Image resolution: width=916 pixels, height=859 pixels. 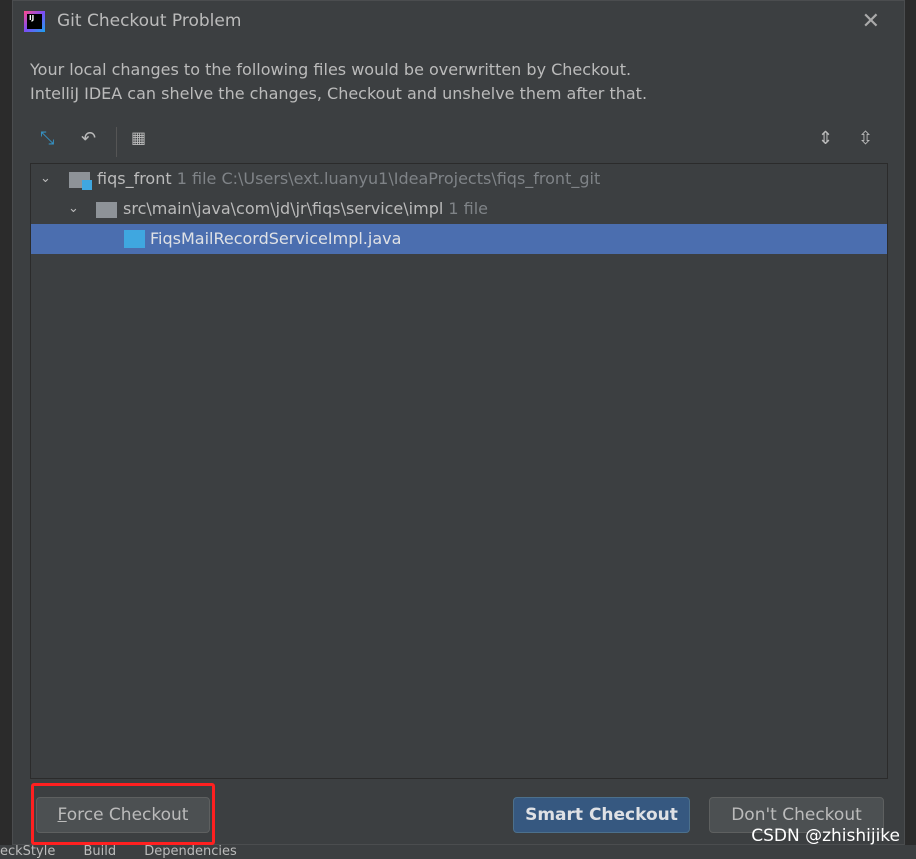 I want to click on module-folder-icon, so click(x=80, y=181).